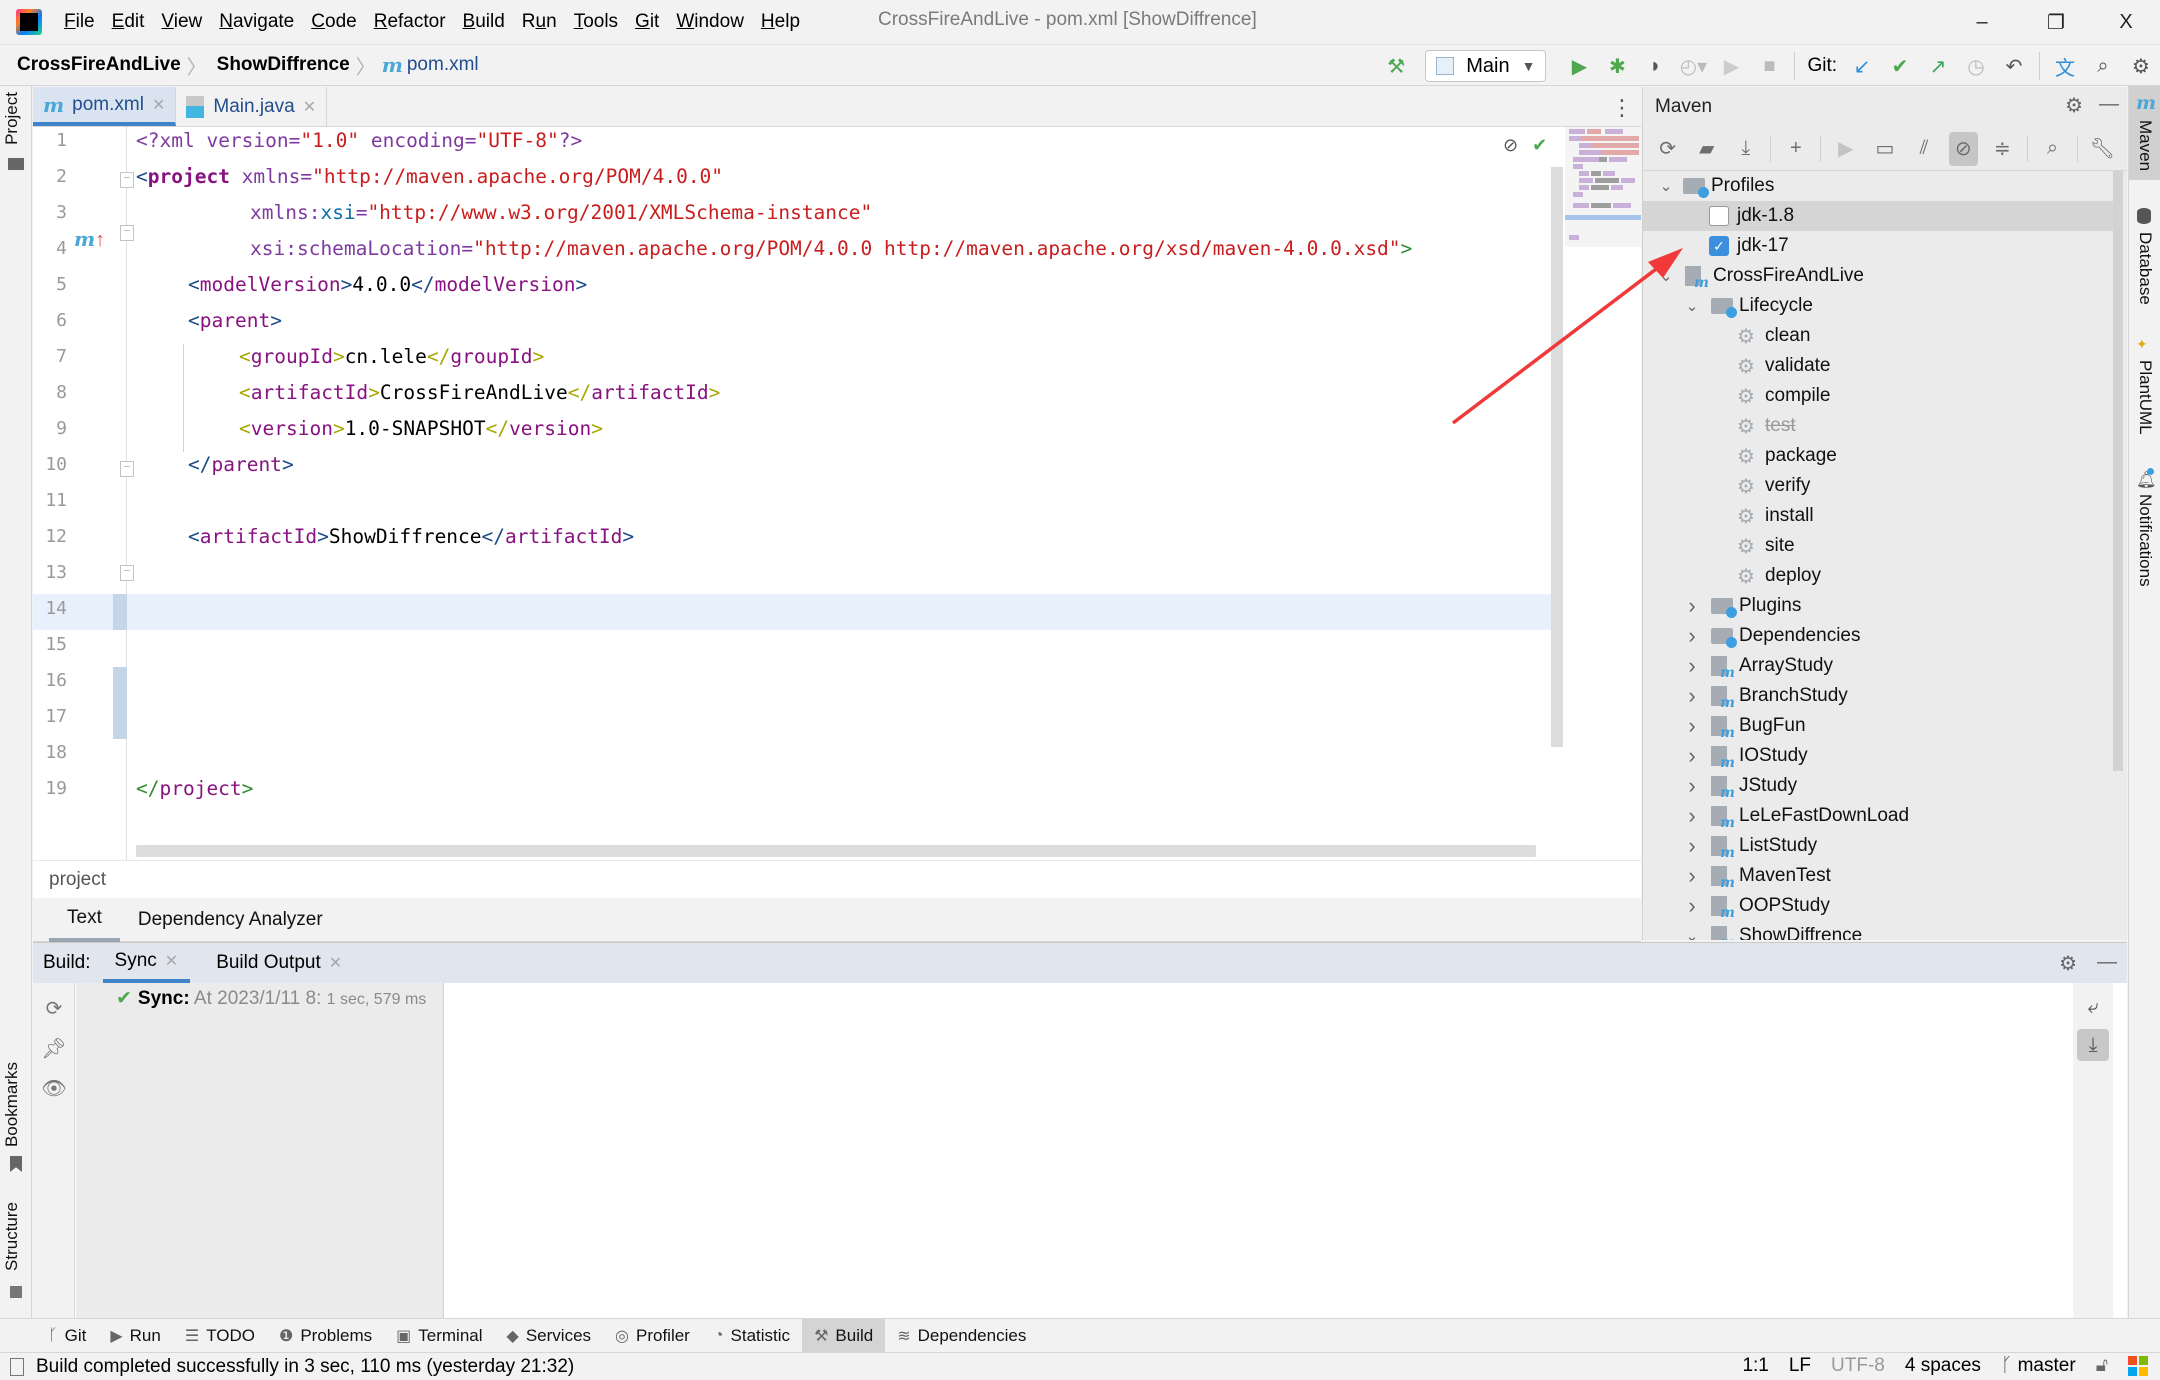 This screenshot has height=1380, width=2160. Describe the element at coordinates (844, 1335) in the screenshot. I see `tool-window-button-build: ⚒ Build` at that location.